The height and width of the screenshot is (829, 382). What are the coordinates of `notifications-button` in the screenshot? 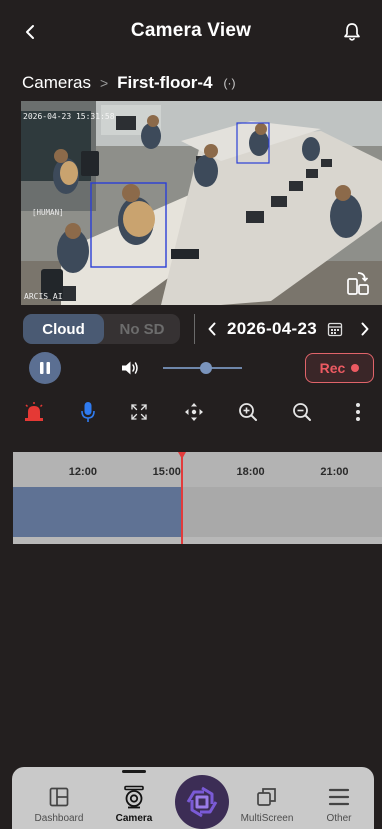 It's located at (352, 32).